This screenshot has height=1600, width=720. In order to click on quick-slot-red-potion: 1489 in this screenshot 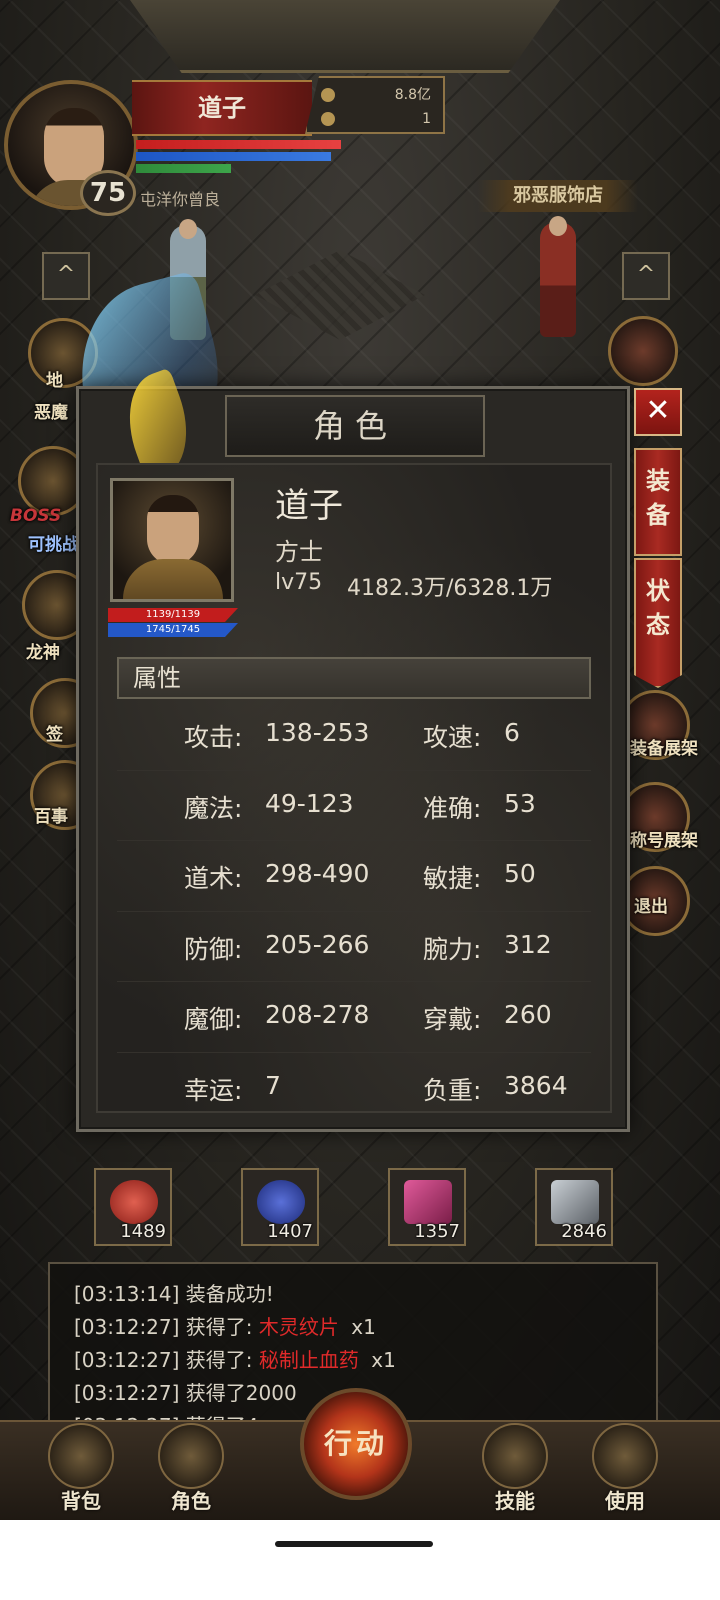, I will do `click(133, 1207)`.